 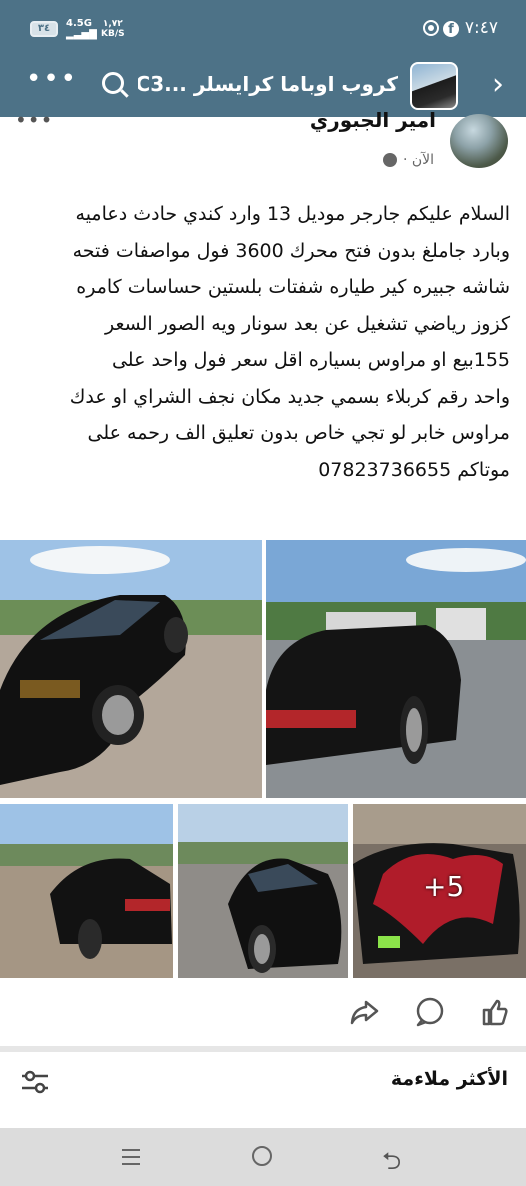 I want to click on post-more-icon: •••, so click(x=34, y=120).